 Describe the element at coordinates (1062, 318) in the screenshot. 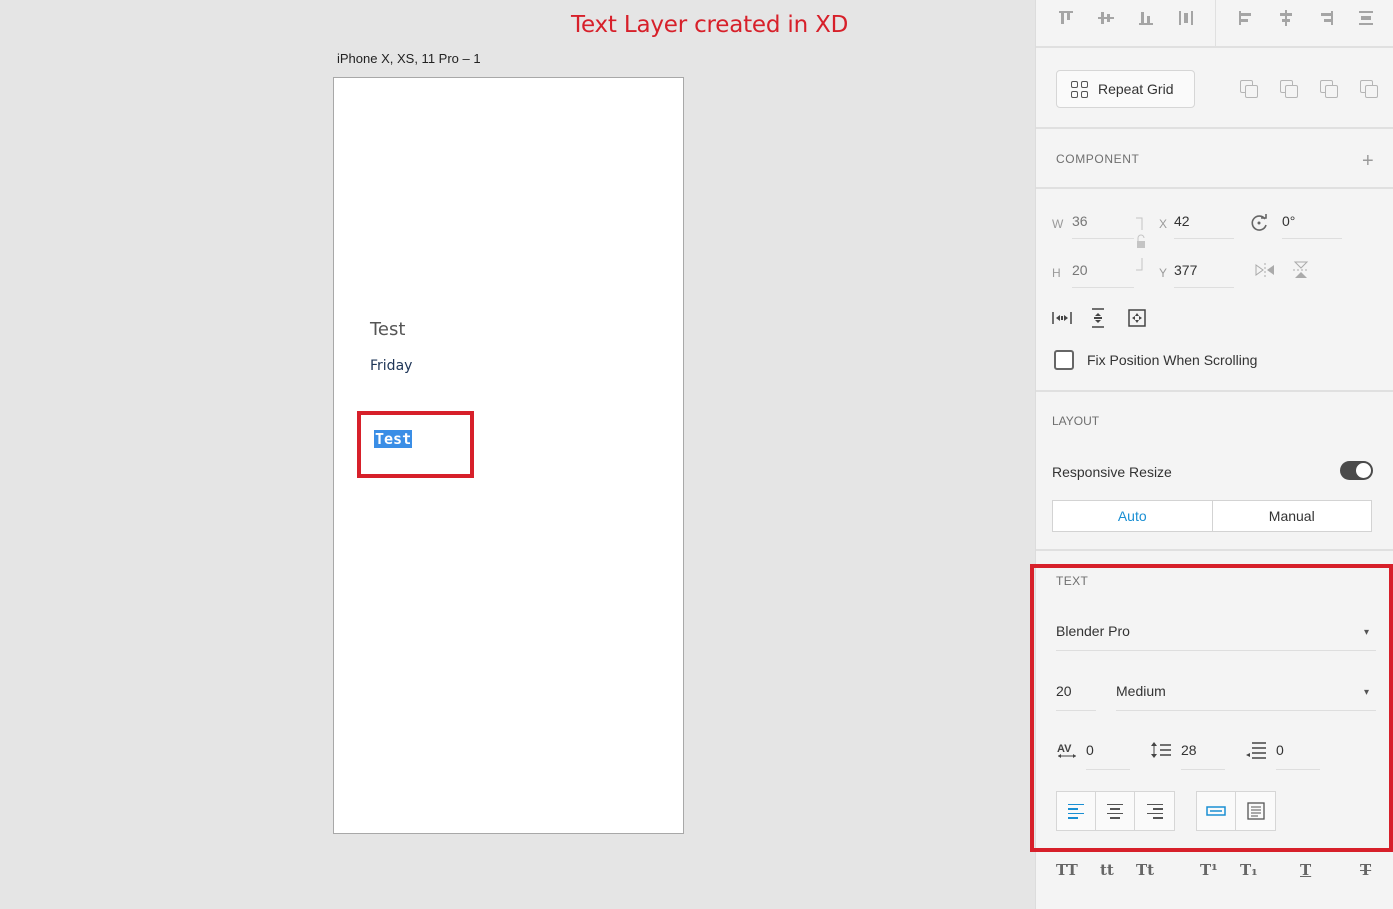

I see `fixed-width-icon` at that location.